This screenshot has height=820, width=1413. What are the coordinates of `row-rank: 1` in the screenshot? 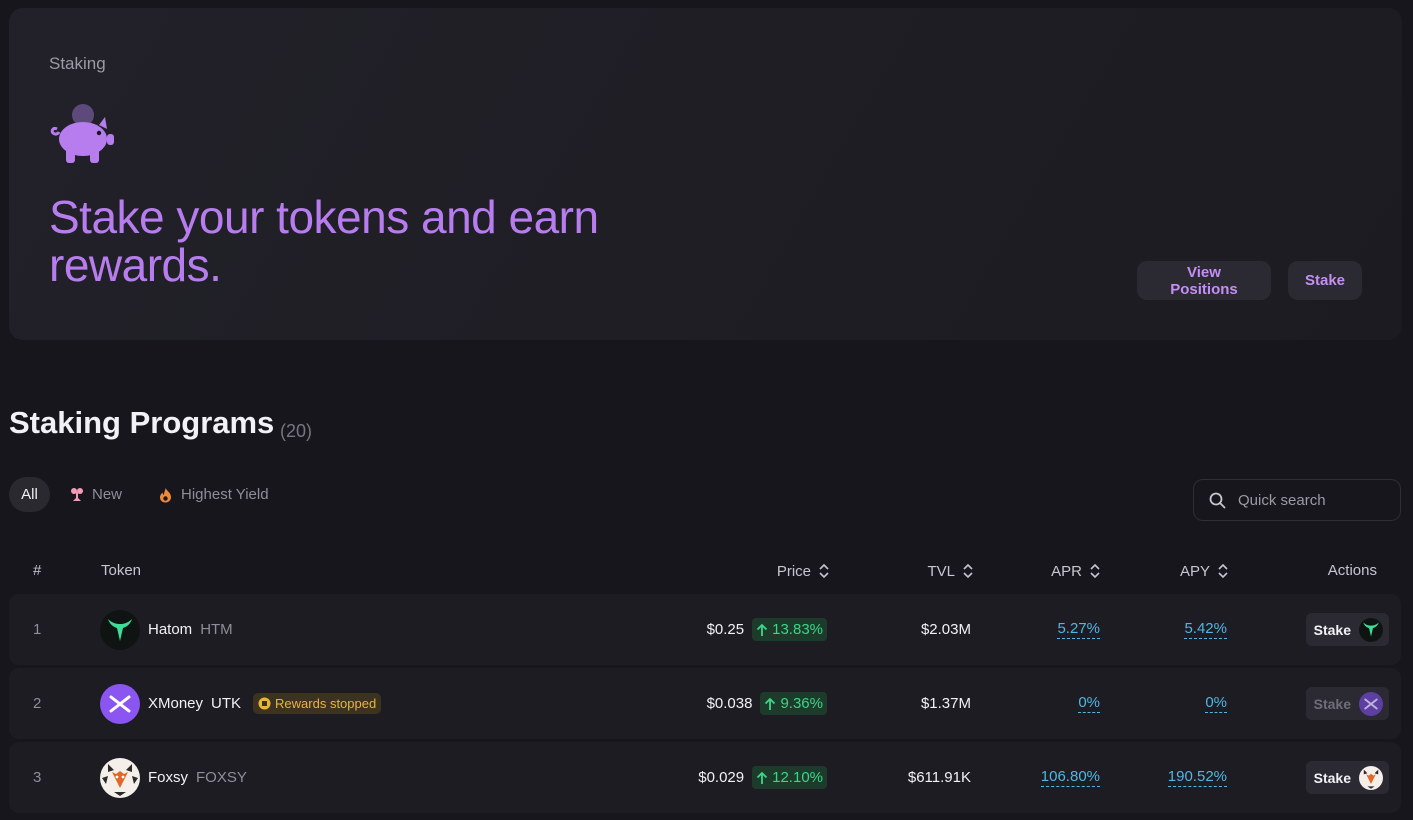 It's located at (37, 629).